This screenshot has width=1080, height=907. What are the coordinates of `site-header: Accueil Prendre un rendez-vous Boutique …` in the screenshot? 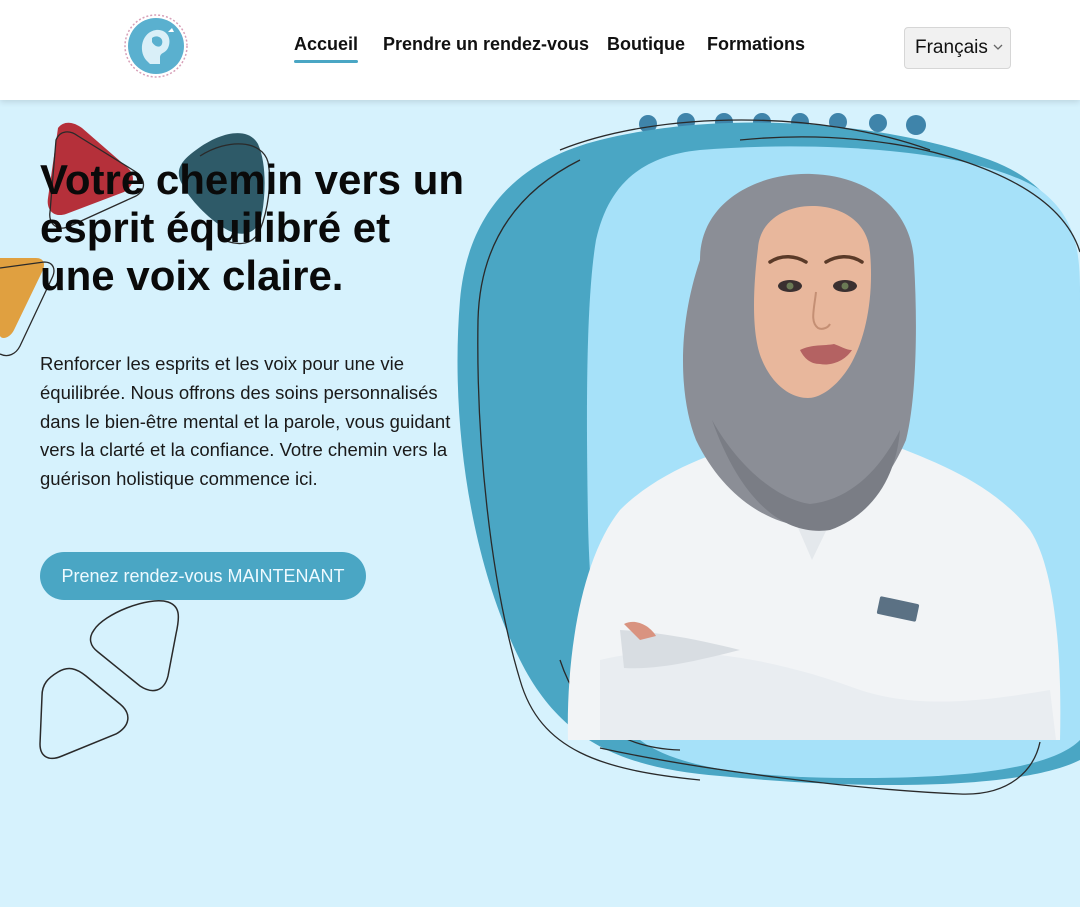 It's located at (540, 50).